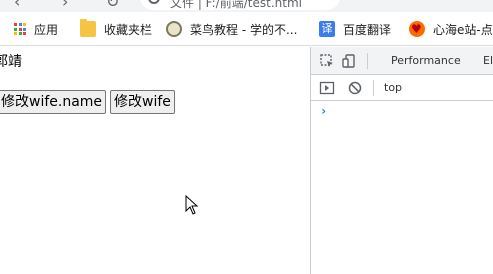 The width and height of the screenshot is (493, 274). What do you see at coordinates (323, 111) in the screenshot?
I see `console-prompt-icon: ›` at bounding box center [323, 111].